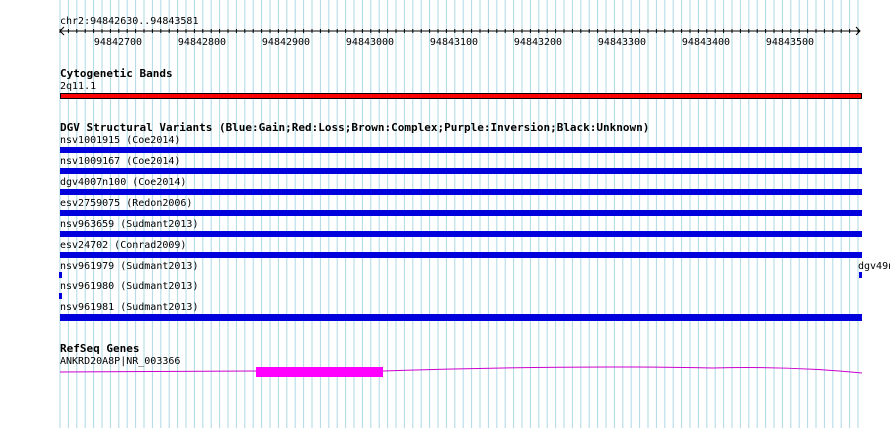 The width and height of the screenshot is (890, 428). Describe the element at coordinates (286, 42) in the screenshot. I see `ruler-tick-label: 94842900` at that location.